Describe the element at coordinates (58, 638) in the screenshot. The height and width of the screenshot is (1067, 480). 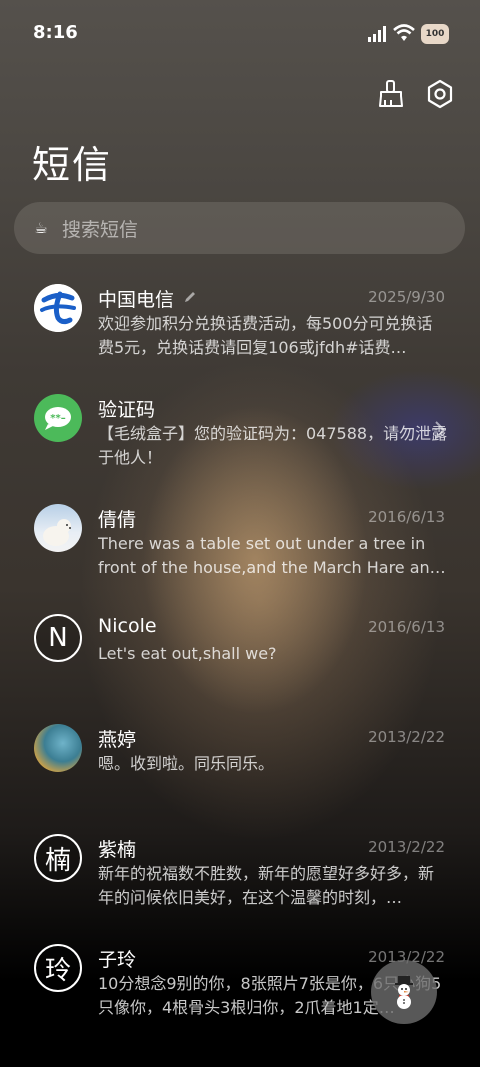
I see `contact-initial-avatar: N` at that location.